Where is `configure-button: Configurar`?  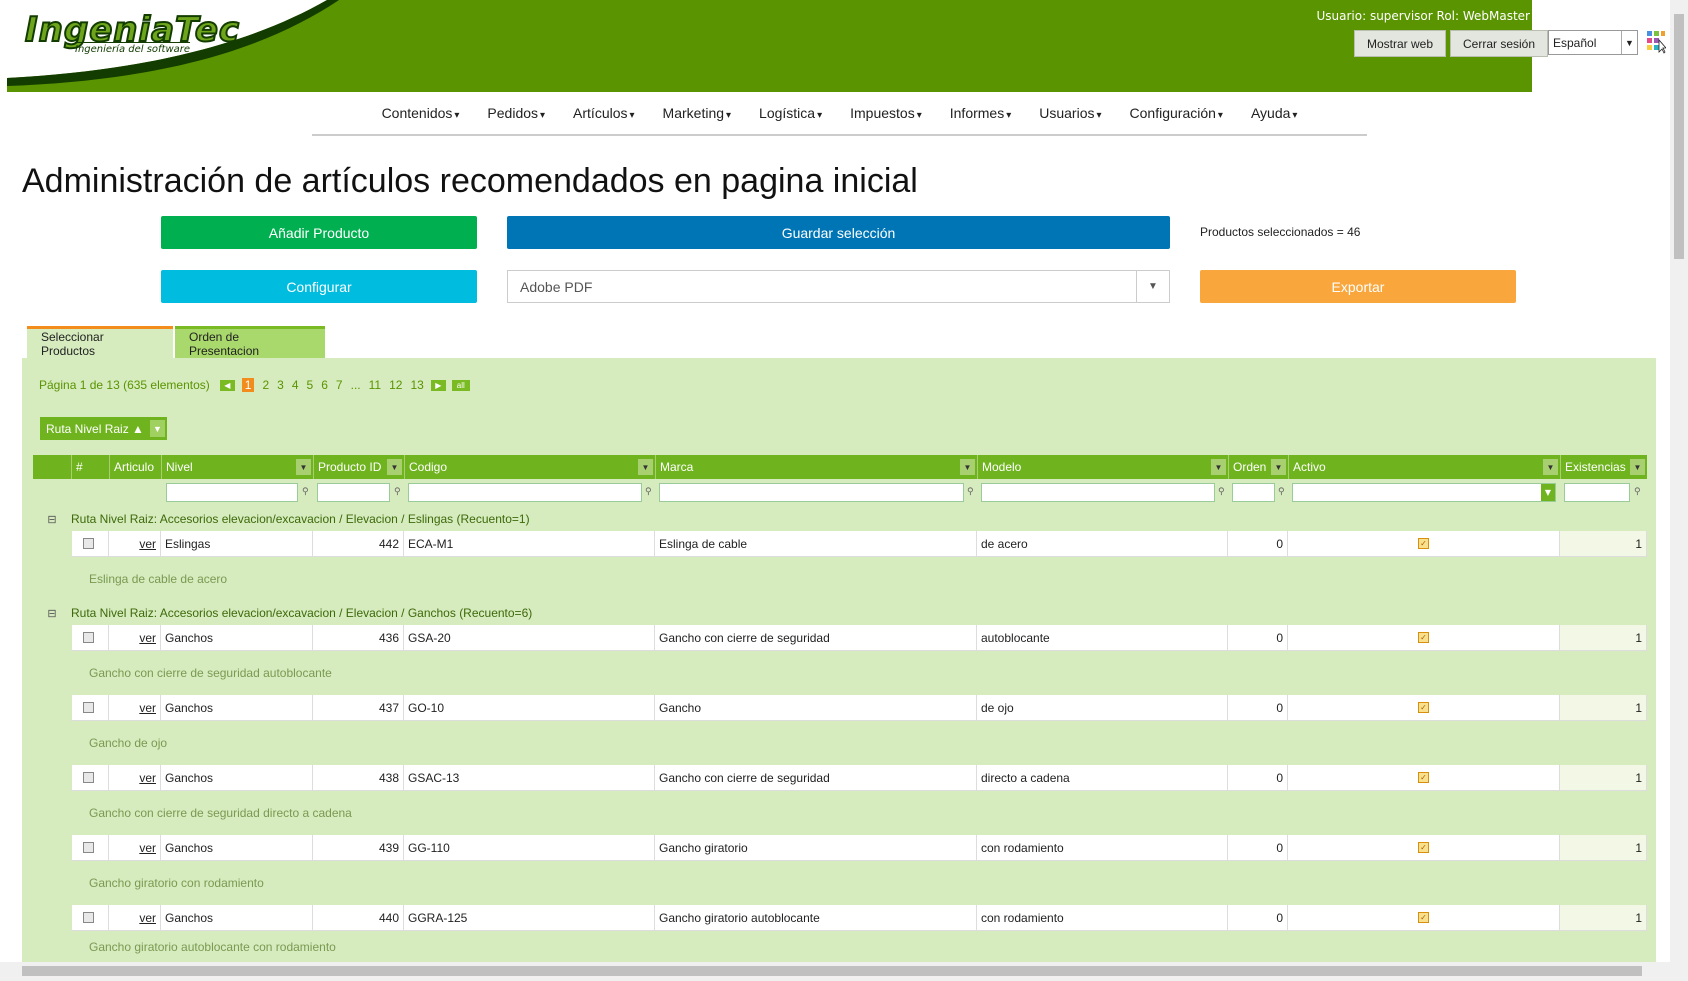
configure-button: Configurar is located at coordinates (319, 286).